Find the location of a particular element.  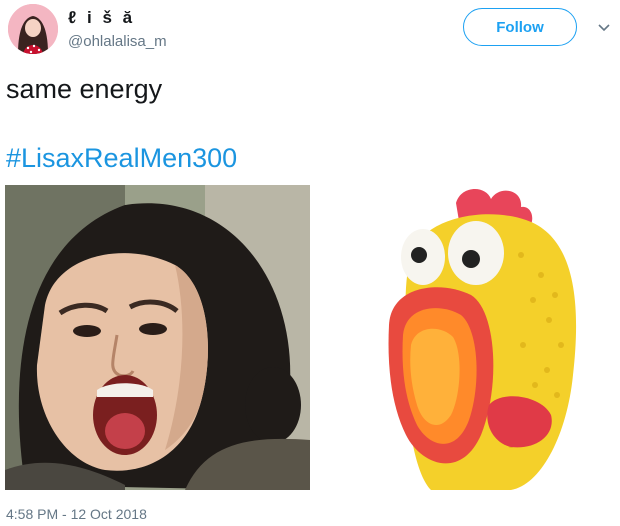

tweet-timestamp: 4:58 PM - 12 Oct 2018 is located at coordinates (76, 514).